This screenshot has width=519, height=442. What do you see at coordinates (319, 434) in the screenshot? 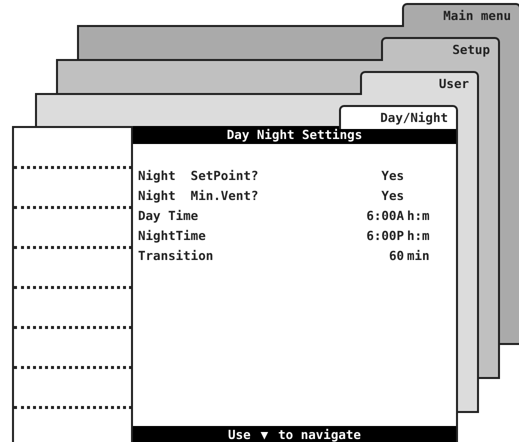
I see `footer-text: to navigate` at bounding box center [319, 434].